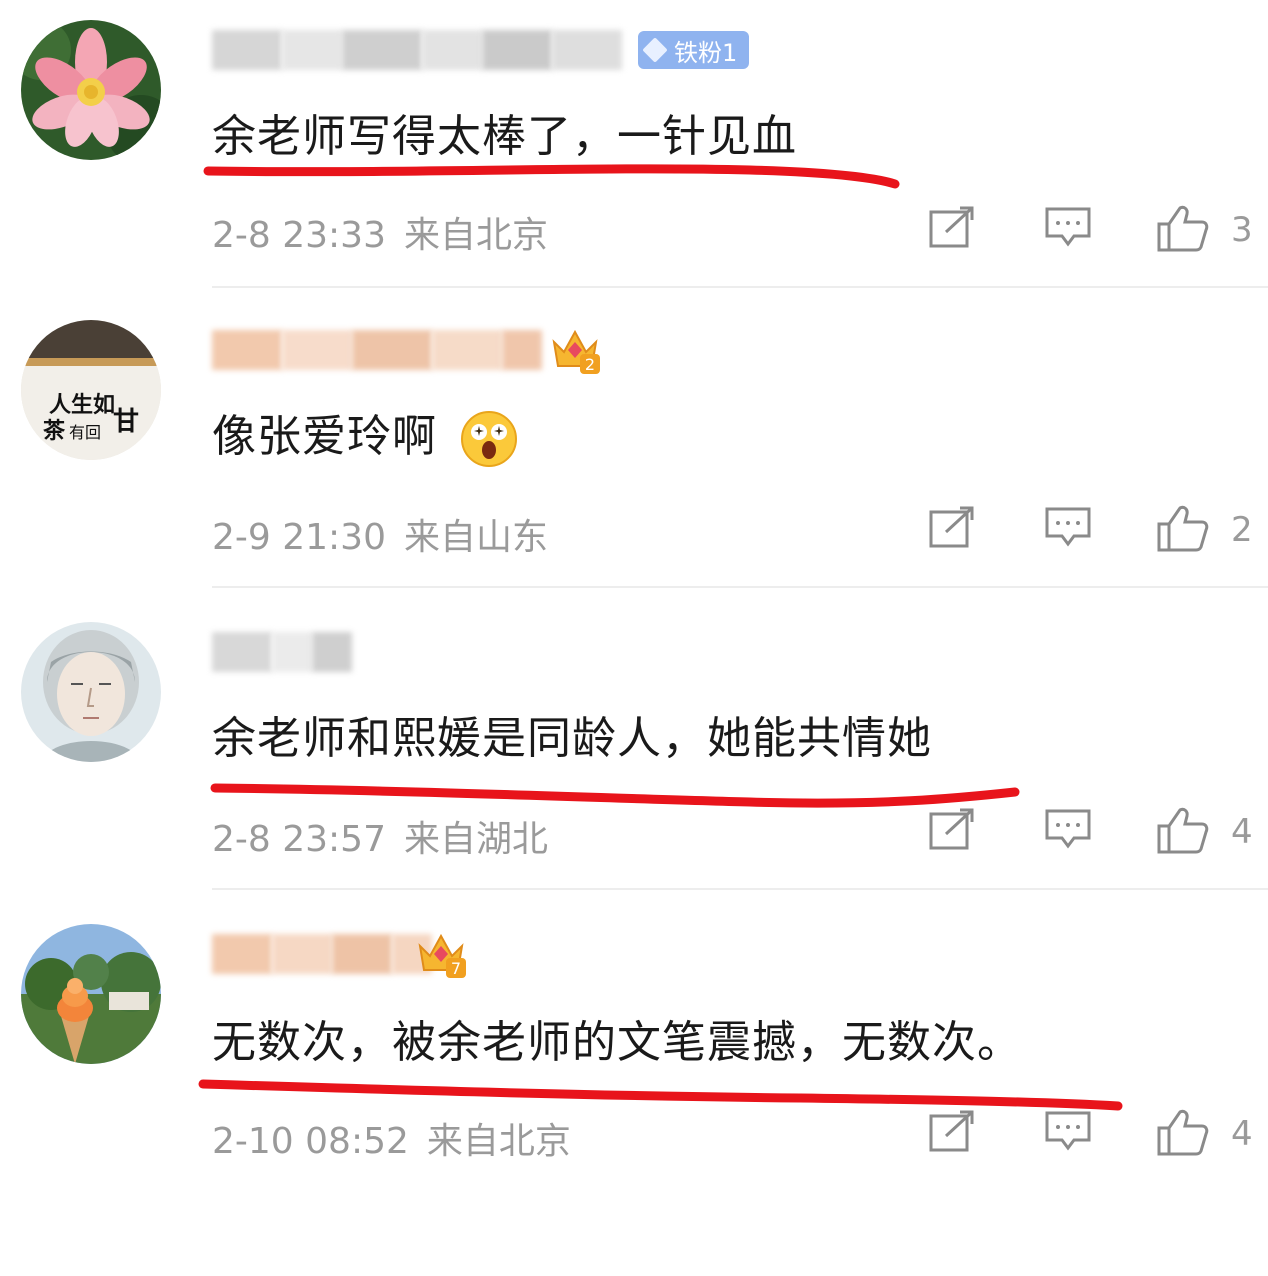 The height and width of the screenshot is (1276, 1268). I want to click on fan-badge: 铁粉1, so click(694, 50).